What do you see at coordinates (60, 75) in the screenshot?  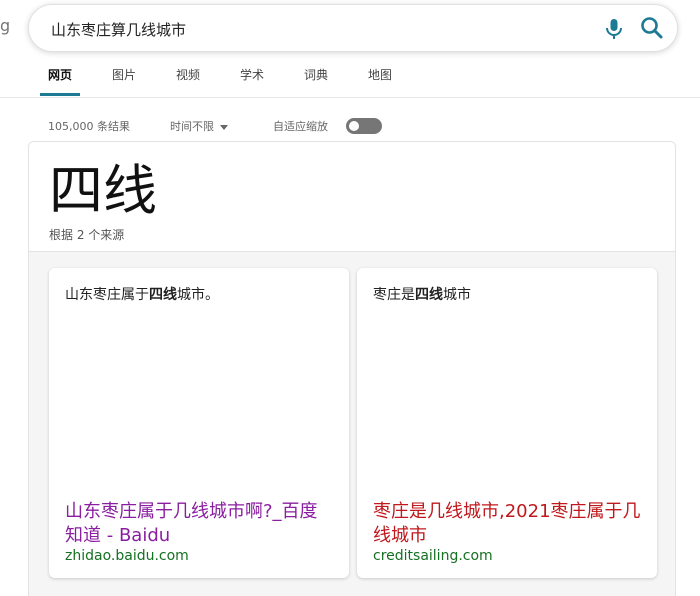 I see `tab-label: 网页` at bounding box center [60, 75].